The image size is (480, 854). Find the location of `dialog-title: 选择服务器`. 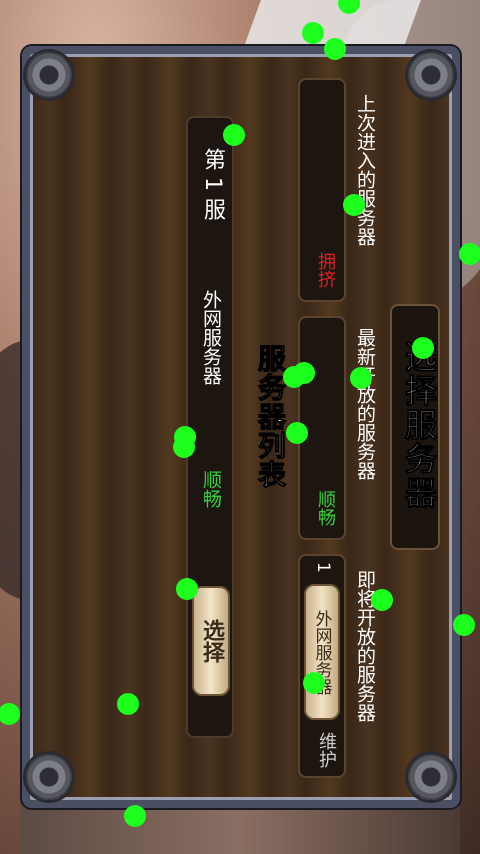

dialog-title: 选择服务器 is located at coordinates (419, 425).